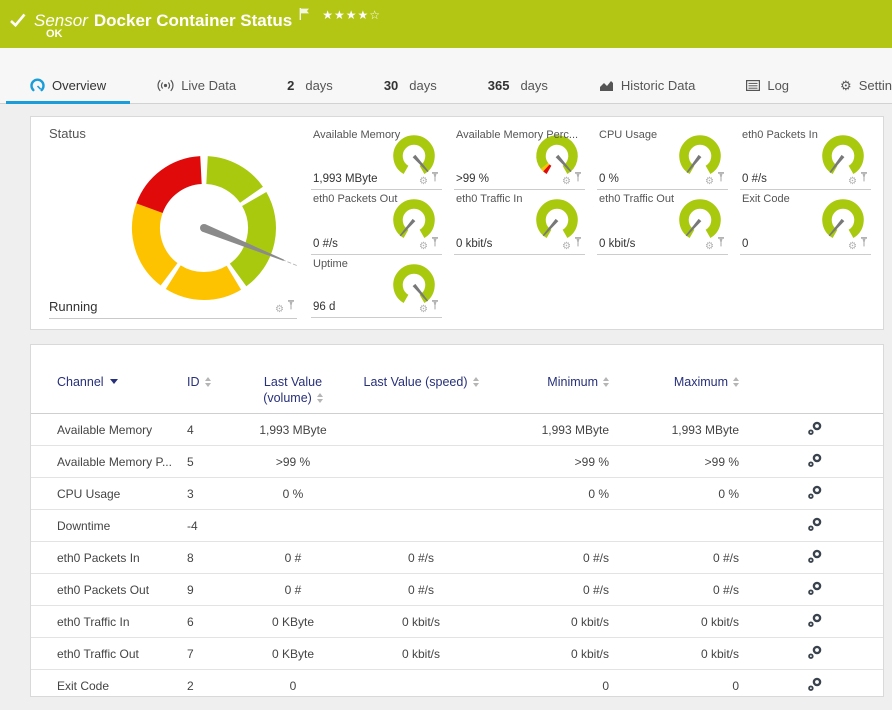 The width and height of the screenshot is (892, 710). Describe the element at coordinates (754, 179) in the screenshot. I see `gauge-last-value: 0 #/s` at that location.